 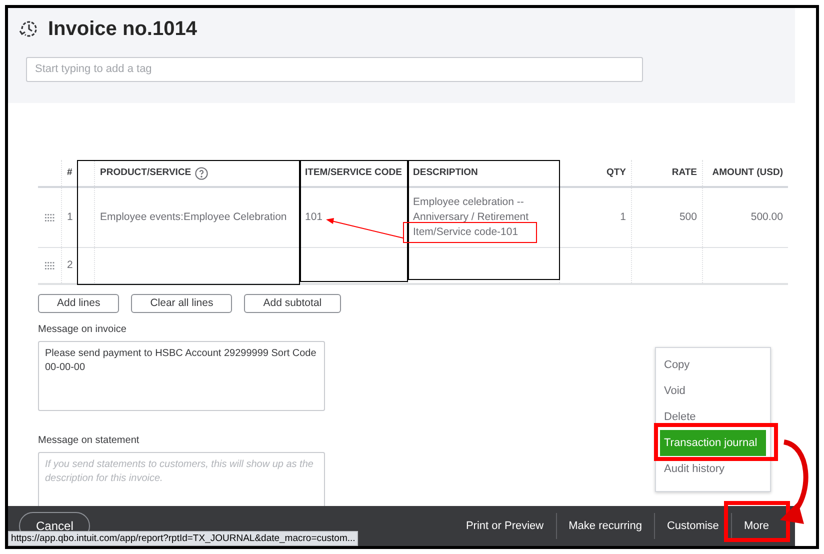 I want to click on column-header: DESCRIPTION, so click(x=445, y=173).